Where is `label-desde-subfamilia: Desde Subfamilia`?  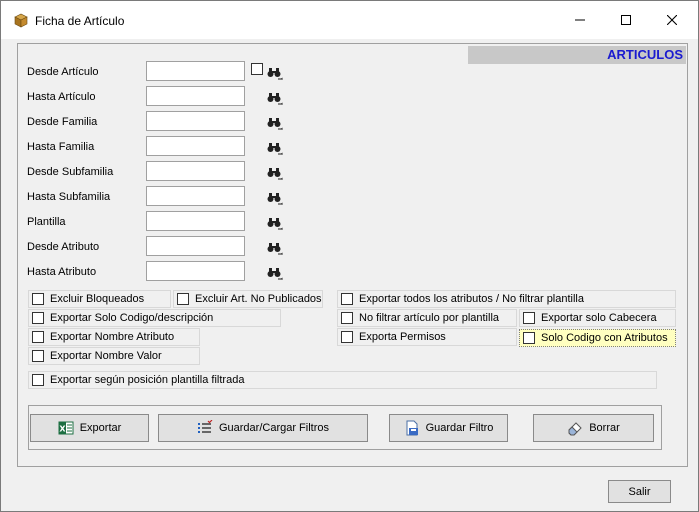
label-desde-subfamilia: Desde Subfamilia is located at coordinates (70, 172).